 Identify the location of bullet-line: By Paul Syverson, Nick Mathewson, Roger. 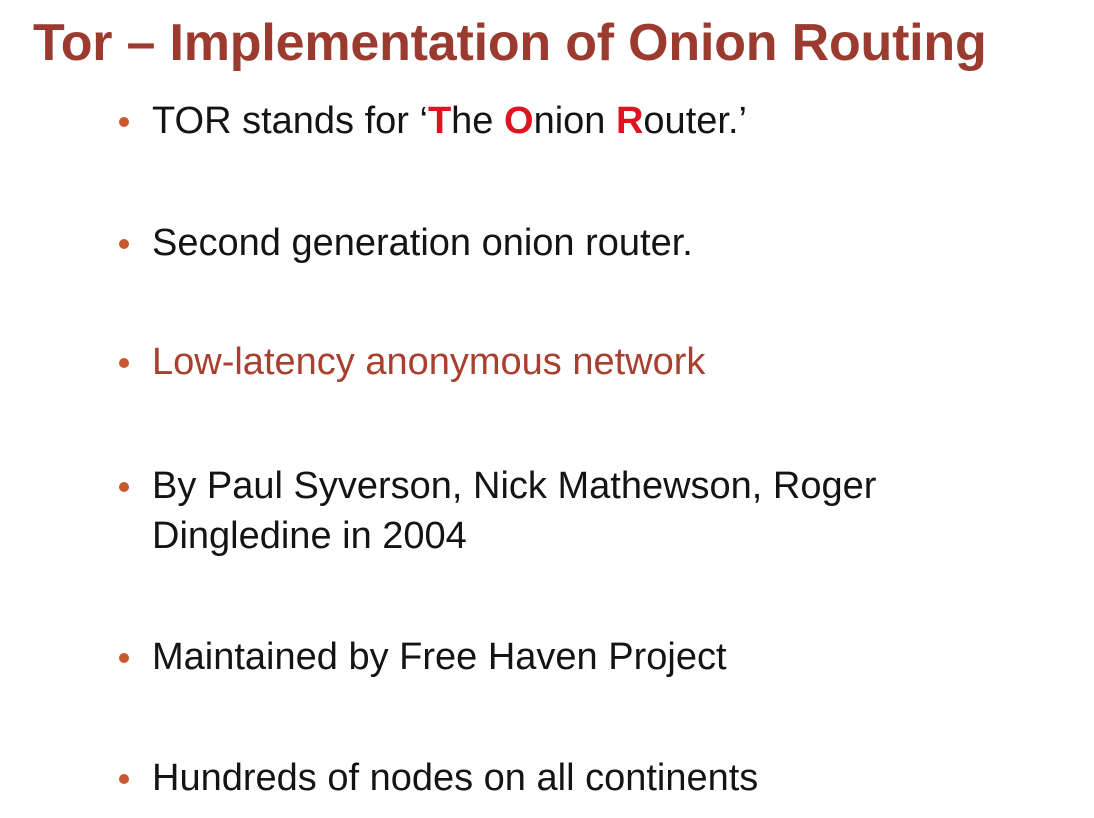
(514, 486).